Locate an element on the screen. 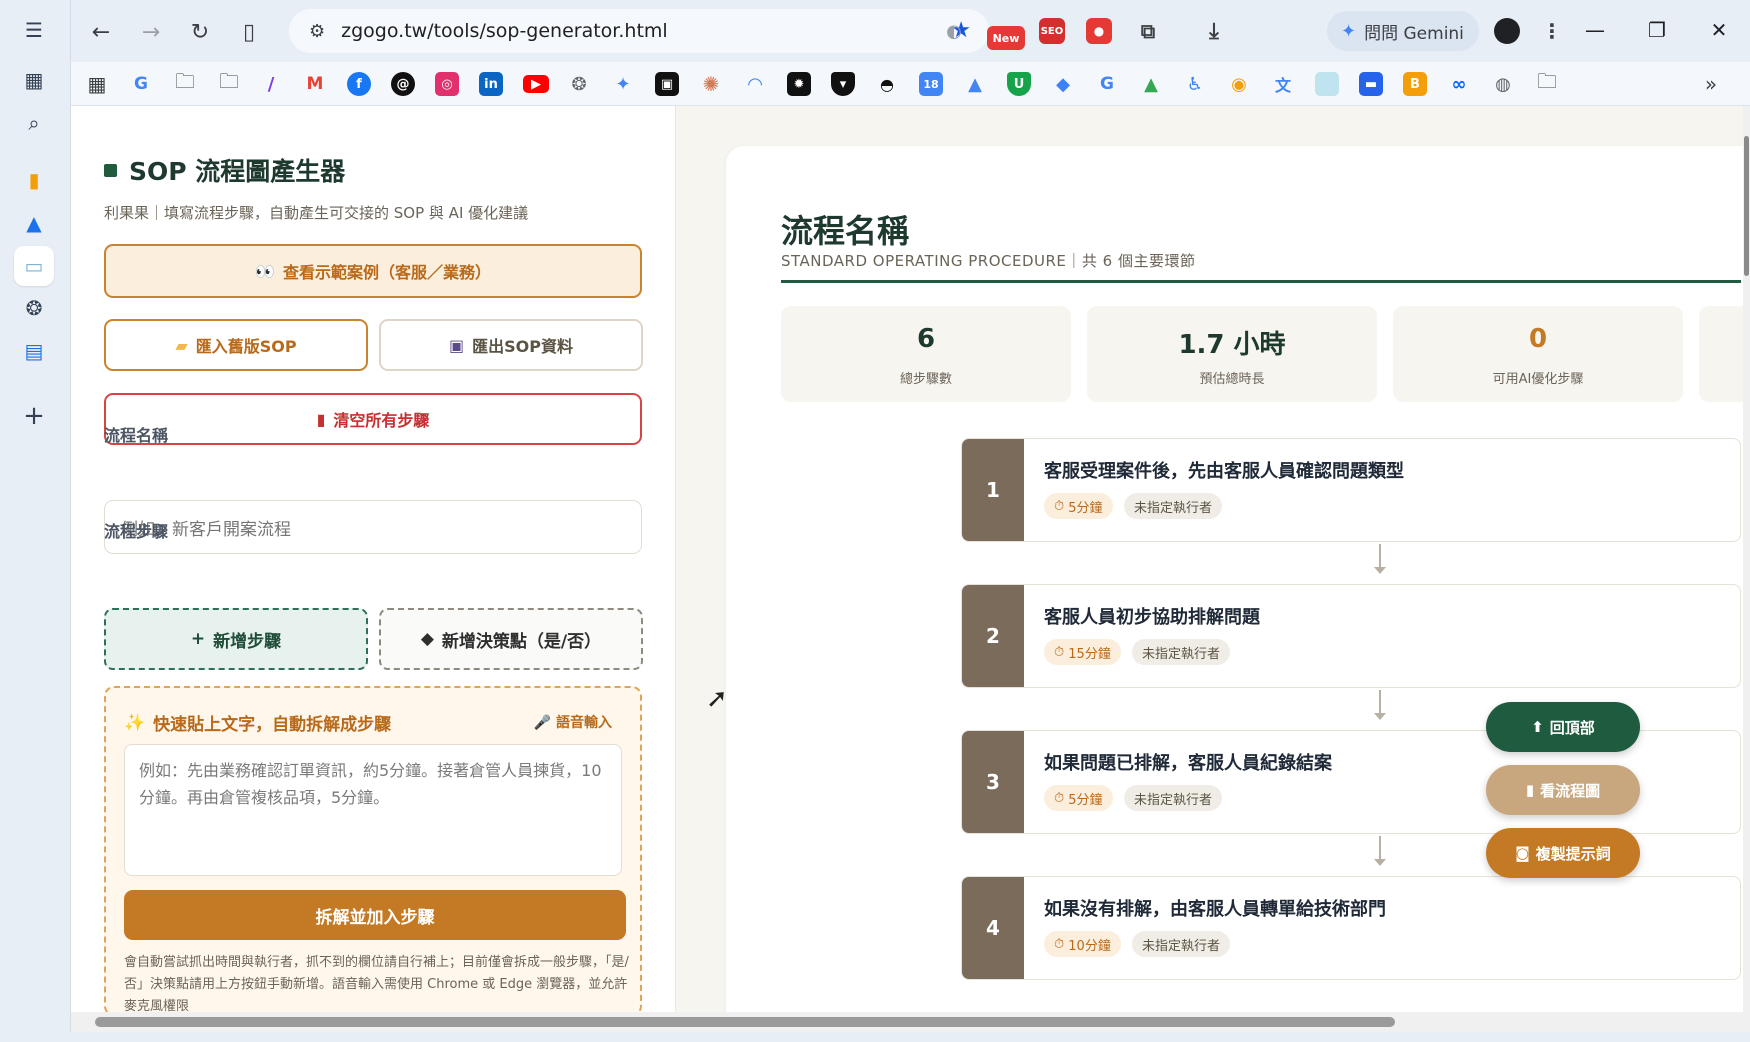  bookmark-folder-z: 🗀 is located at coordinates (1547, 82).